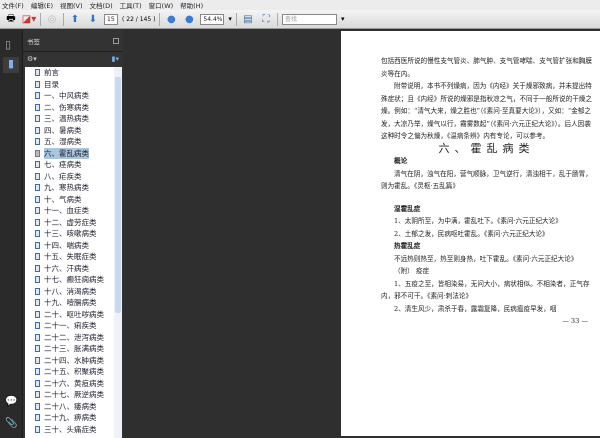 The image size is (600, 438). What do you see at coordinates (116, 40) in the screenshot?
I see `panel-menu-button` at bounding box center [116, 40].